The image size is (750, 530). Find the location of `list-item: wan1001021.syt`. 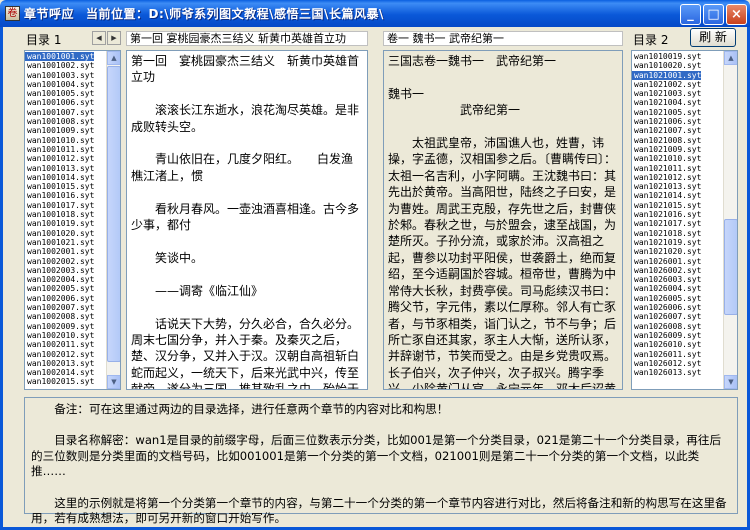

list-item: wan1001021.syt is located at coordinates (59, 242).